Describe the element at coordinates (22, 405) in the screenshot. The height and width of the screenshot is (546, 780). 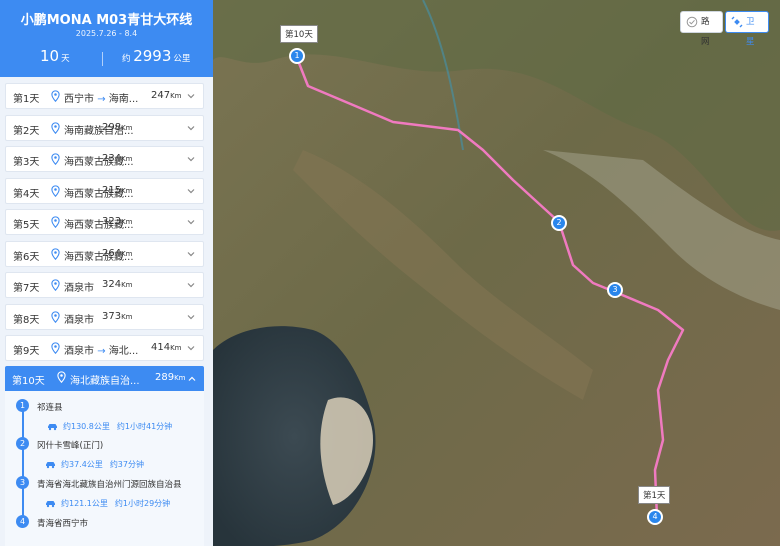
I see `stop-number-1: 1` at that location.